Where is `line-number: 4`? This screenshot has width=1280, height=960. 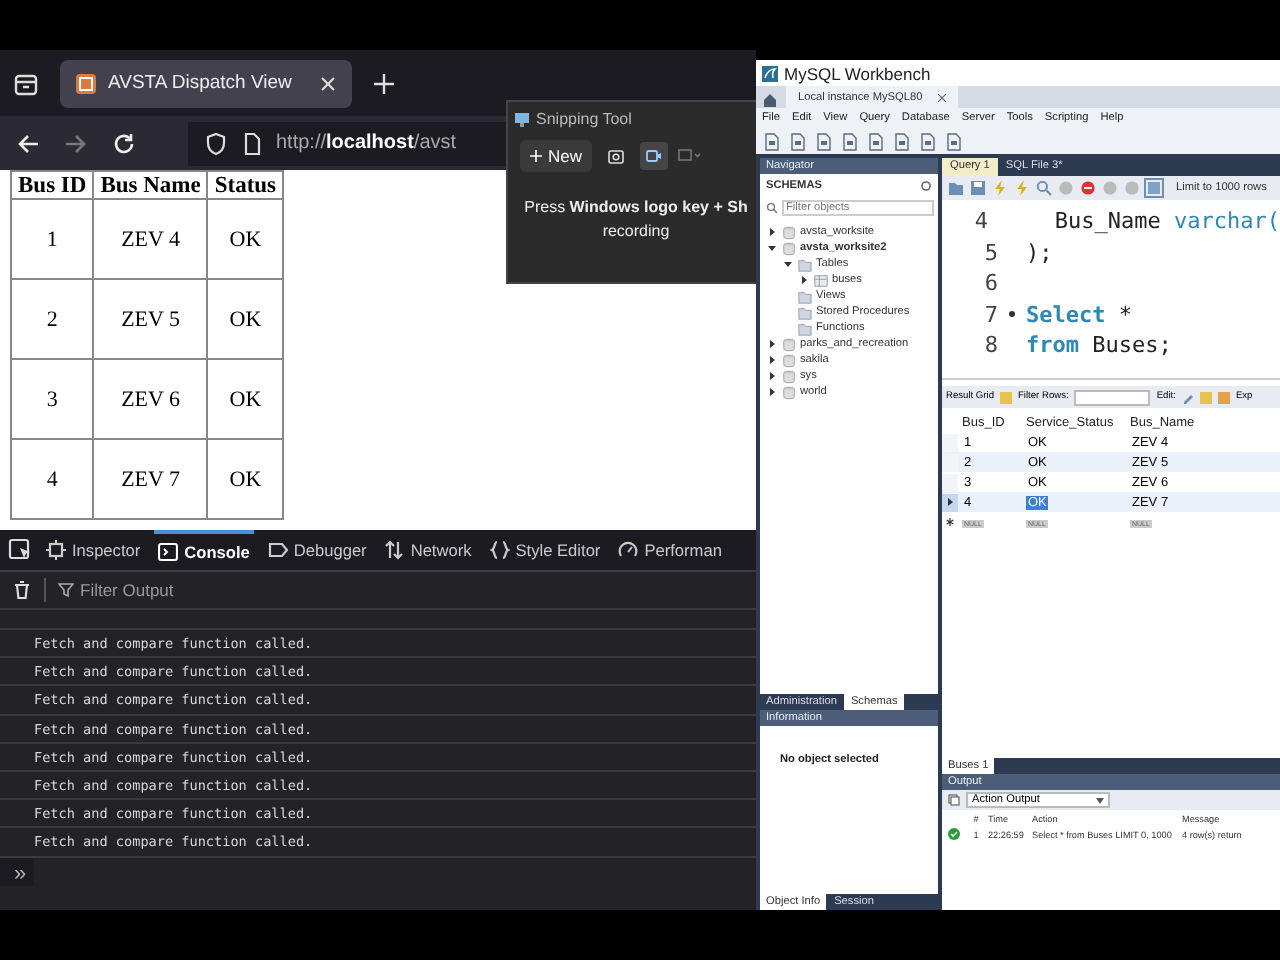 line-number: 4 is located at coordinates (980, 221).